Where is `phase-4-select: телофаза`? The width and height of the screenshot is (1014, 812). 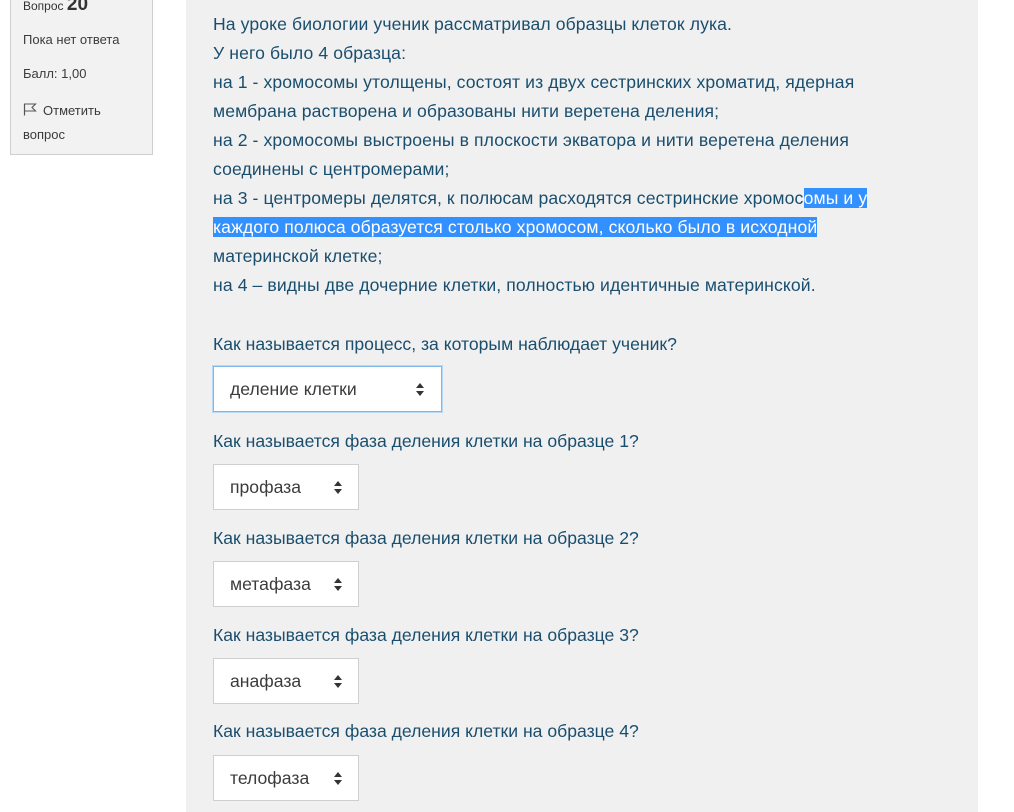 phase-4-select: телофаза is located at coordinates (286, 778).